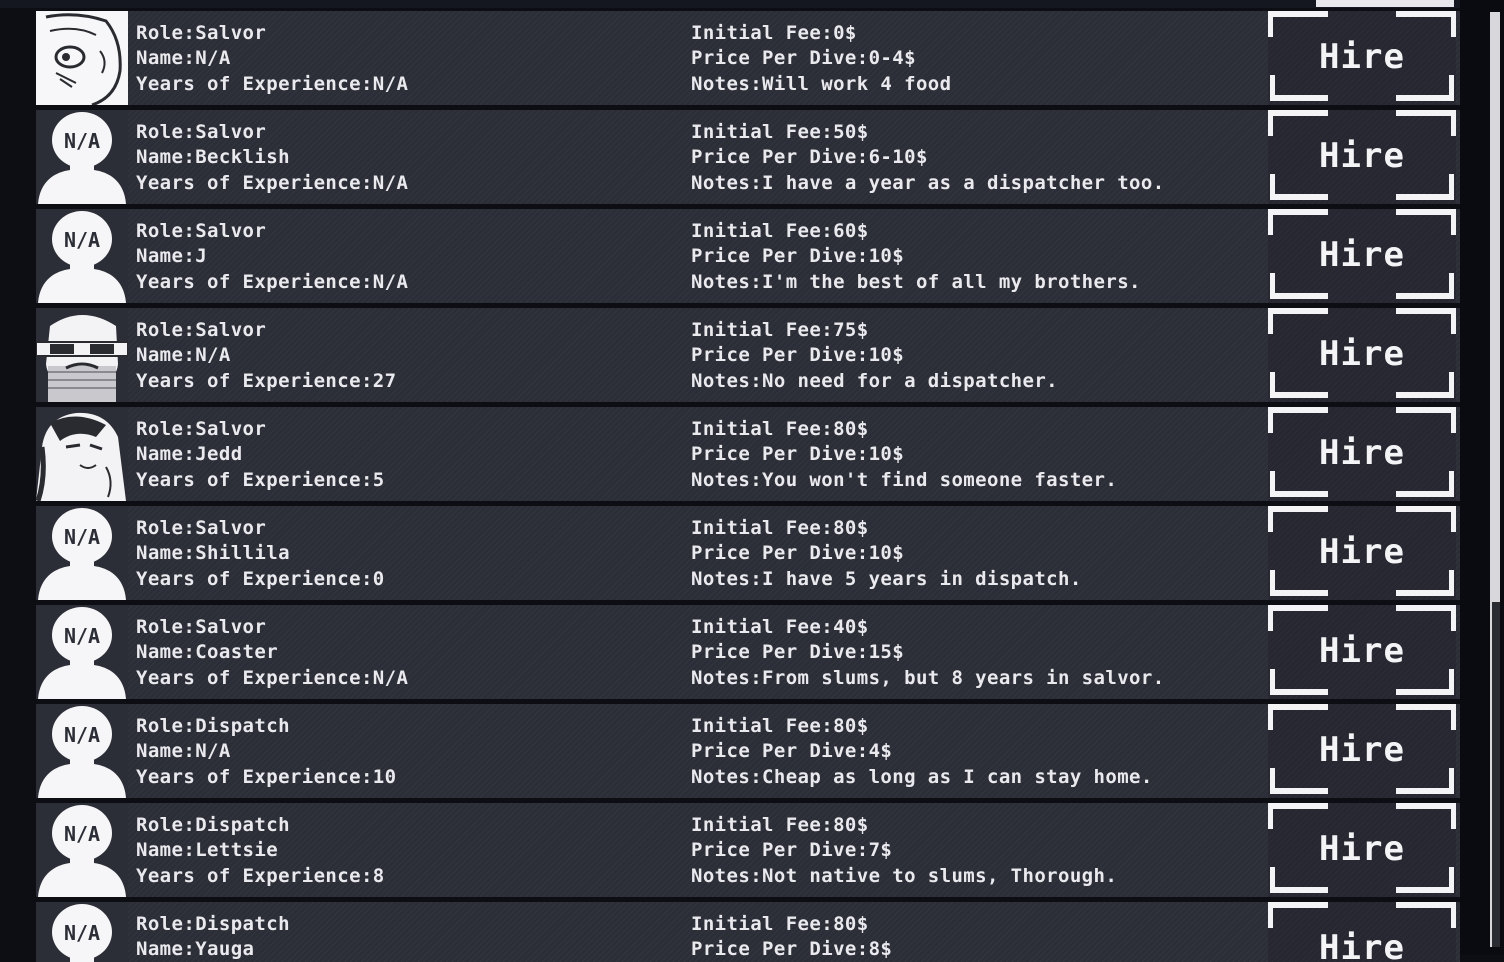 The height and width of the screenshot is (962, 1504). I want to click on initial-fee-text: Initial Fee:50$, so click(780, 132).